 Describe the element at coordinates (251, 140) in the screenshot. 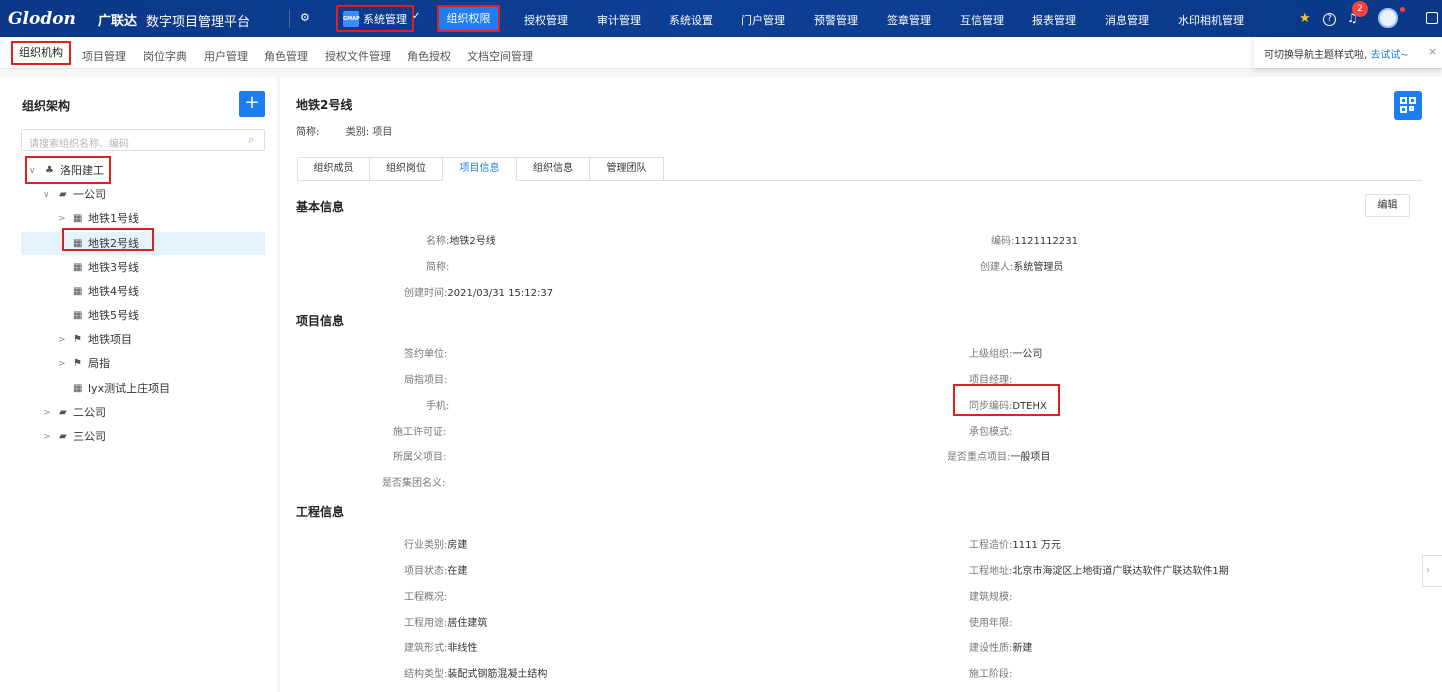

I see `search-icon: ⌕` at that location.